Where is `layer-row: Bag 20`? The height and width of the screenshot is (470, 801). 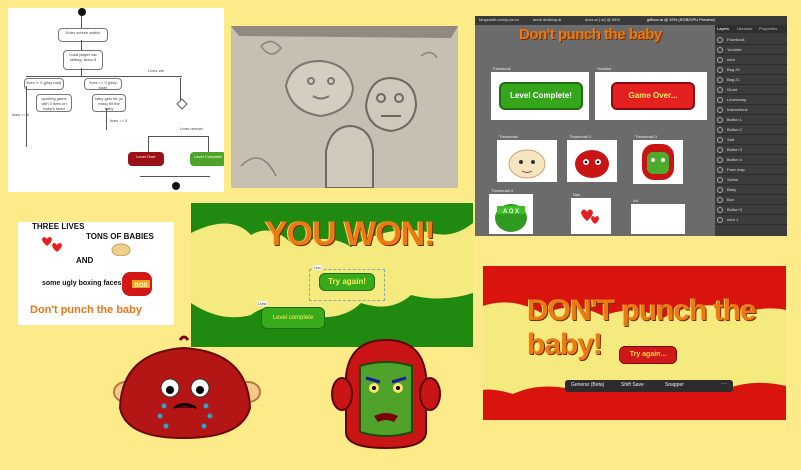 layer-row: Bag 20 is located at coordinates (751, 70).